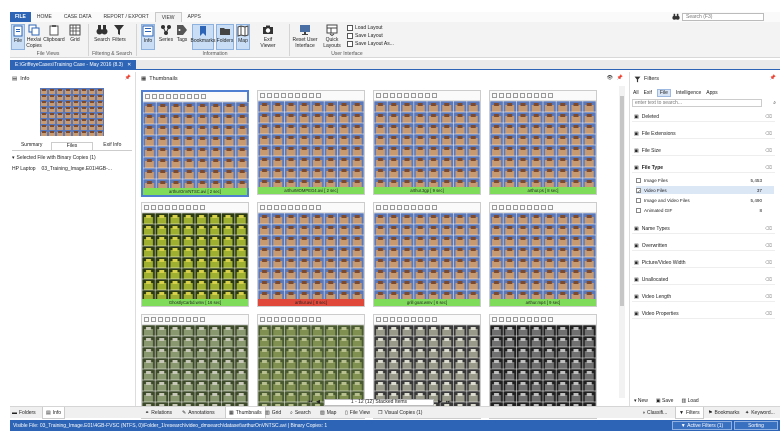 This screenshot has height=438, width=780. I want to click on tab-bookmarks: ⚑ Bookmarks, so click(724, 413).